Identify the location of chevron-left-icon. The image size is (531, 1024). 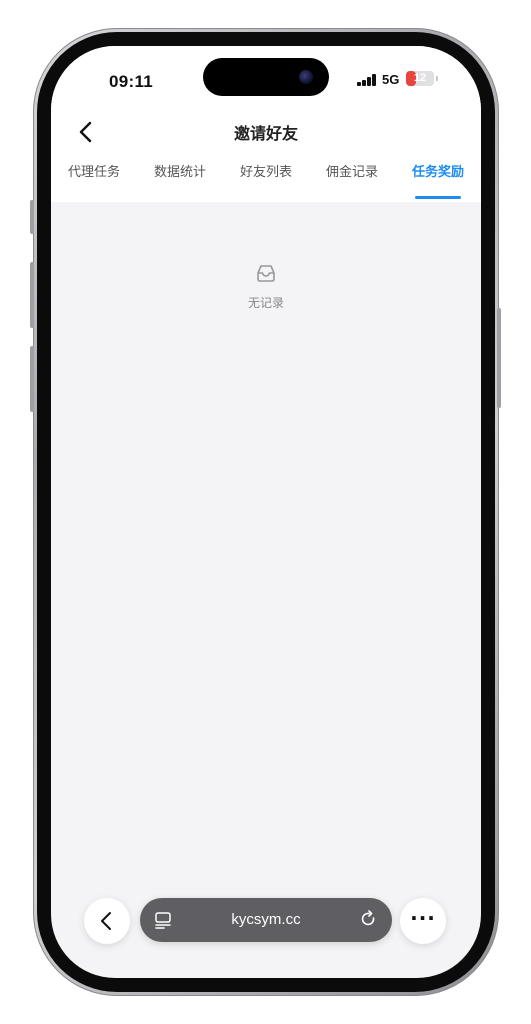
(106, 921).